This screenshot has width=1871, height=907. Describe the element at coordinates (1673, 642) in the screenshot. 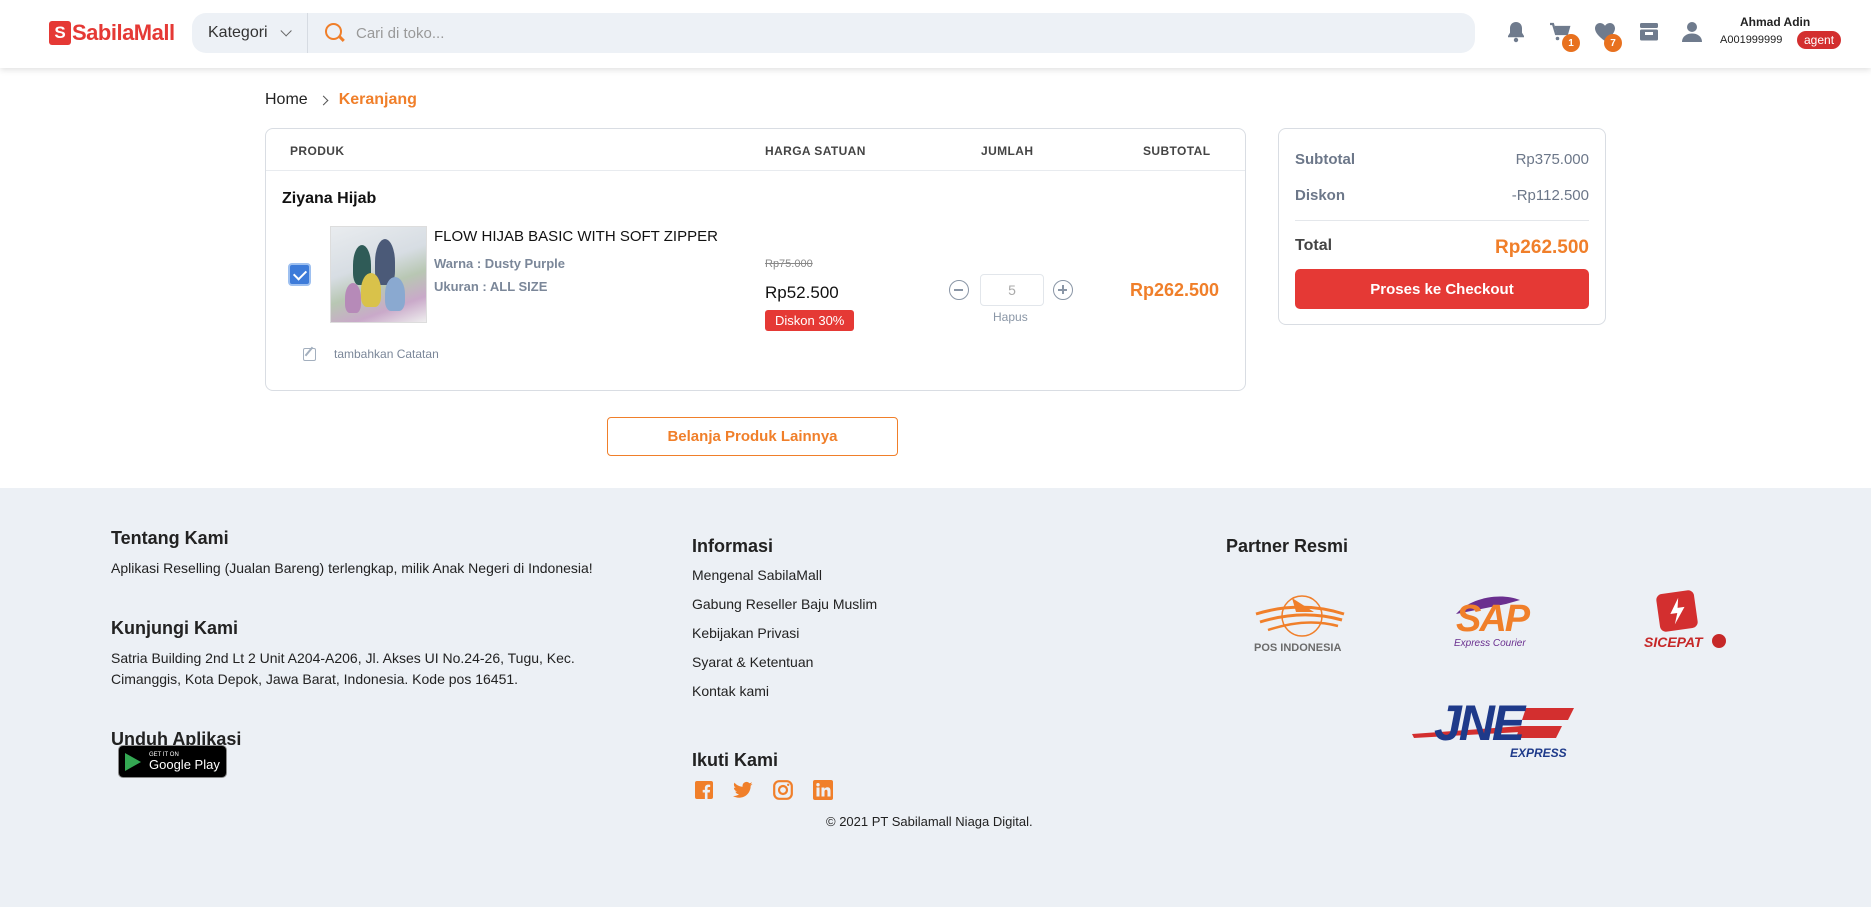

I see `sicepat-label: SICEPAT` at that location.